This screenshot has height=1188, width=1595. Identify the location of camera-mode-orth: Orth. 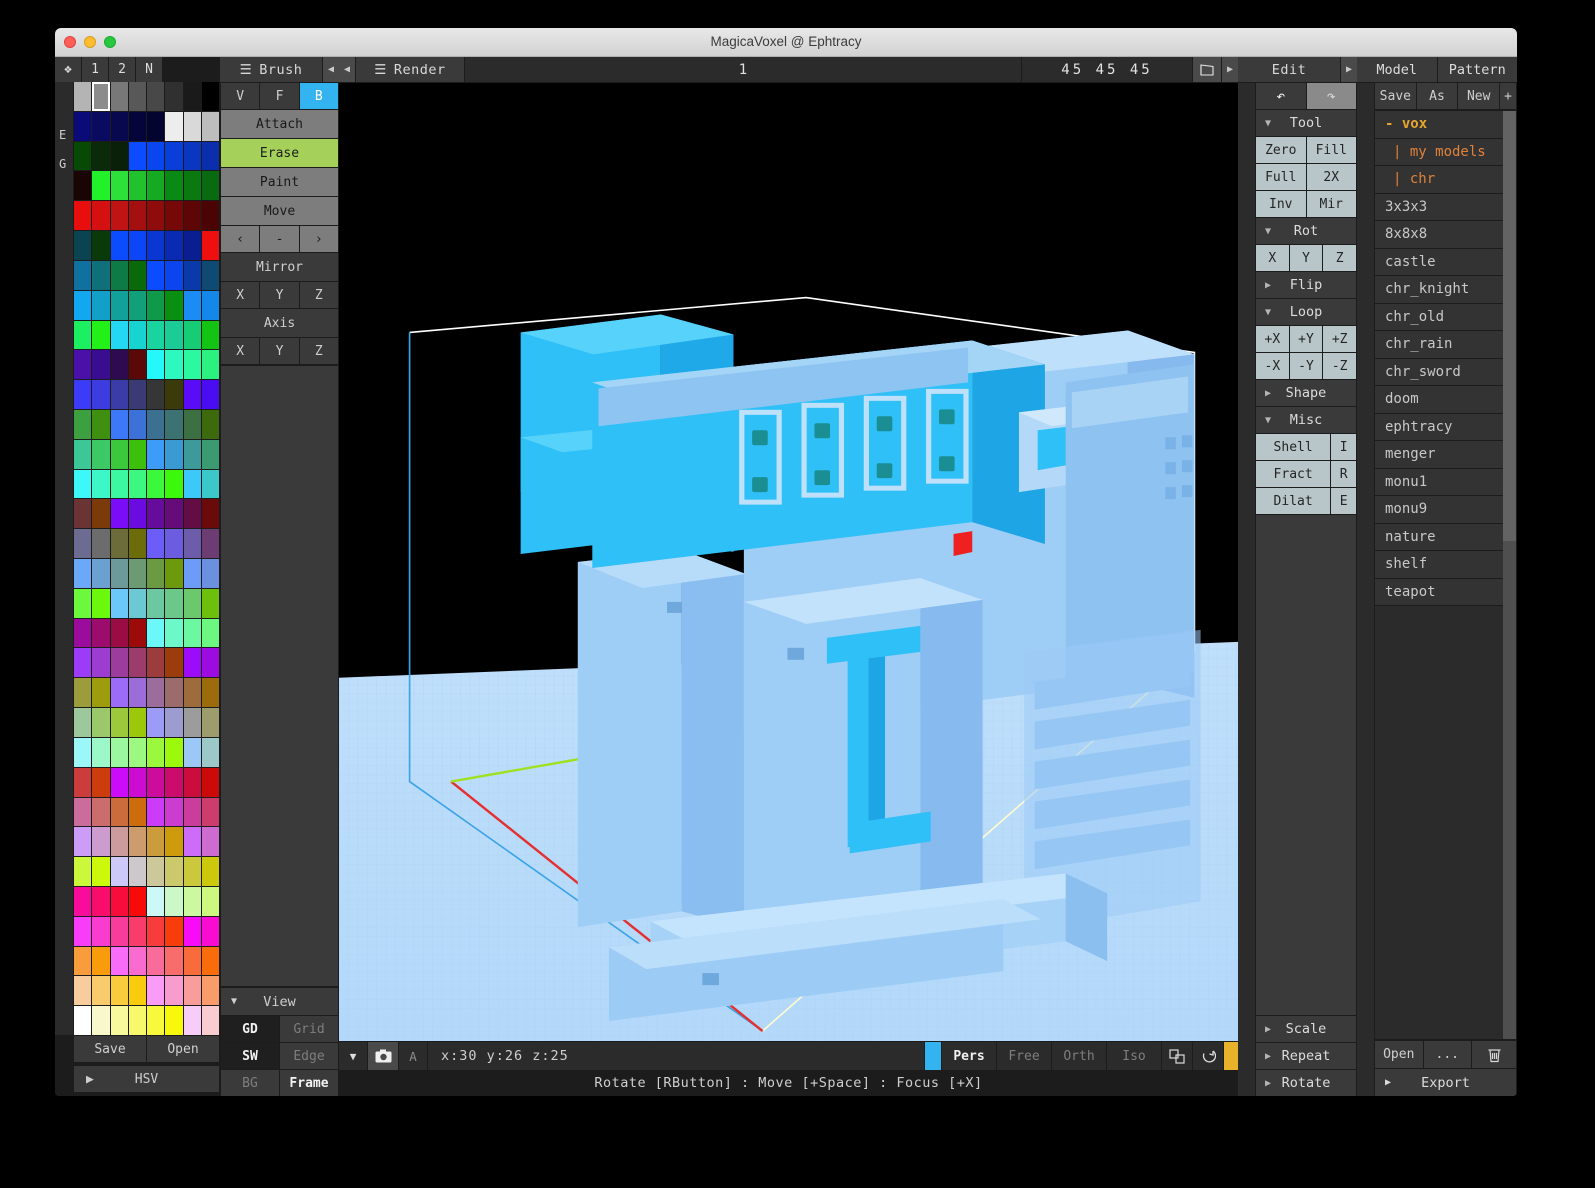
(1079, 1056).